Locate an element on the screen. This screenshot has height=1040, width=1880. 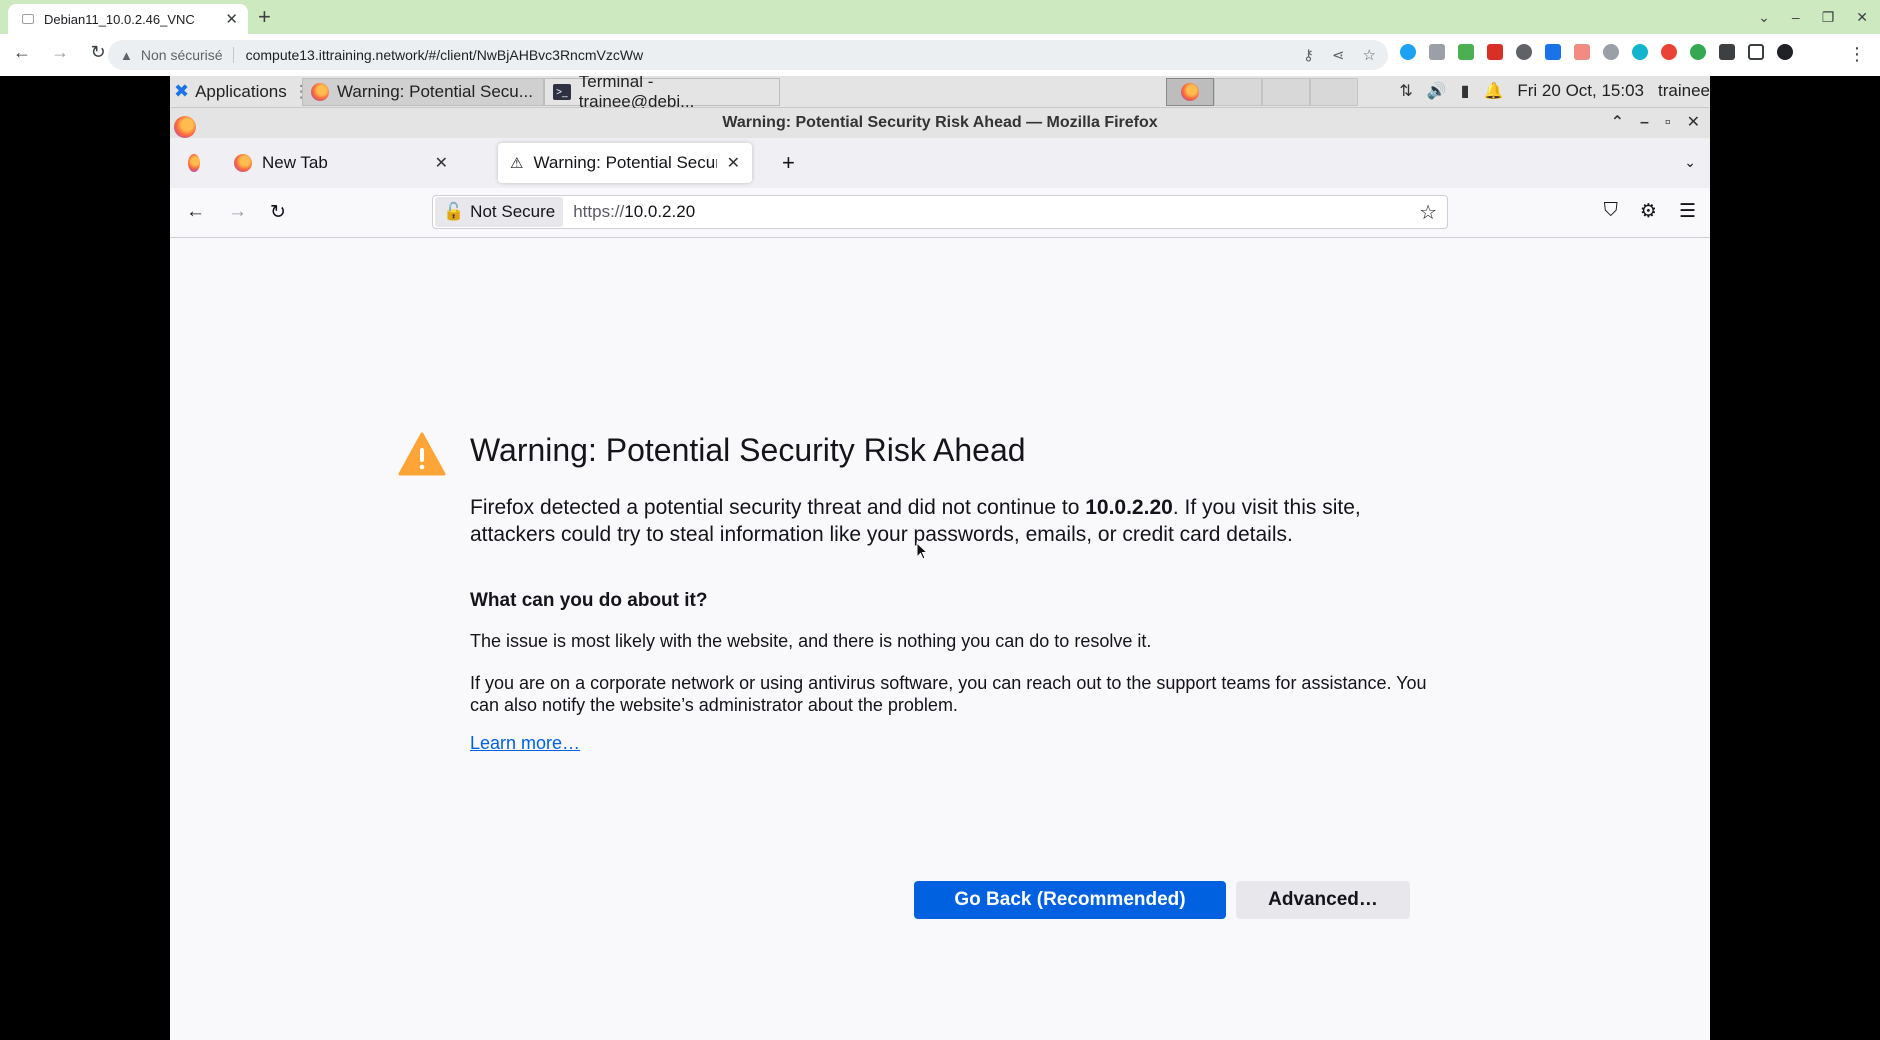
image-extension-icon is located at coordinates (1582, 52).